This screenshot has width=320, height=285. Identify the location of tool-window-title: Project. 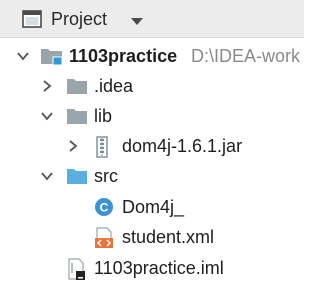
(79, 19).